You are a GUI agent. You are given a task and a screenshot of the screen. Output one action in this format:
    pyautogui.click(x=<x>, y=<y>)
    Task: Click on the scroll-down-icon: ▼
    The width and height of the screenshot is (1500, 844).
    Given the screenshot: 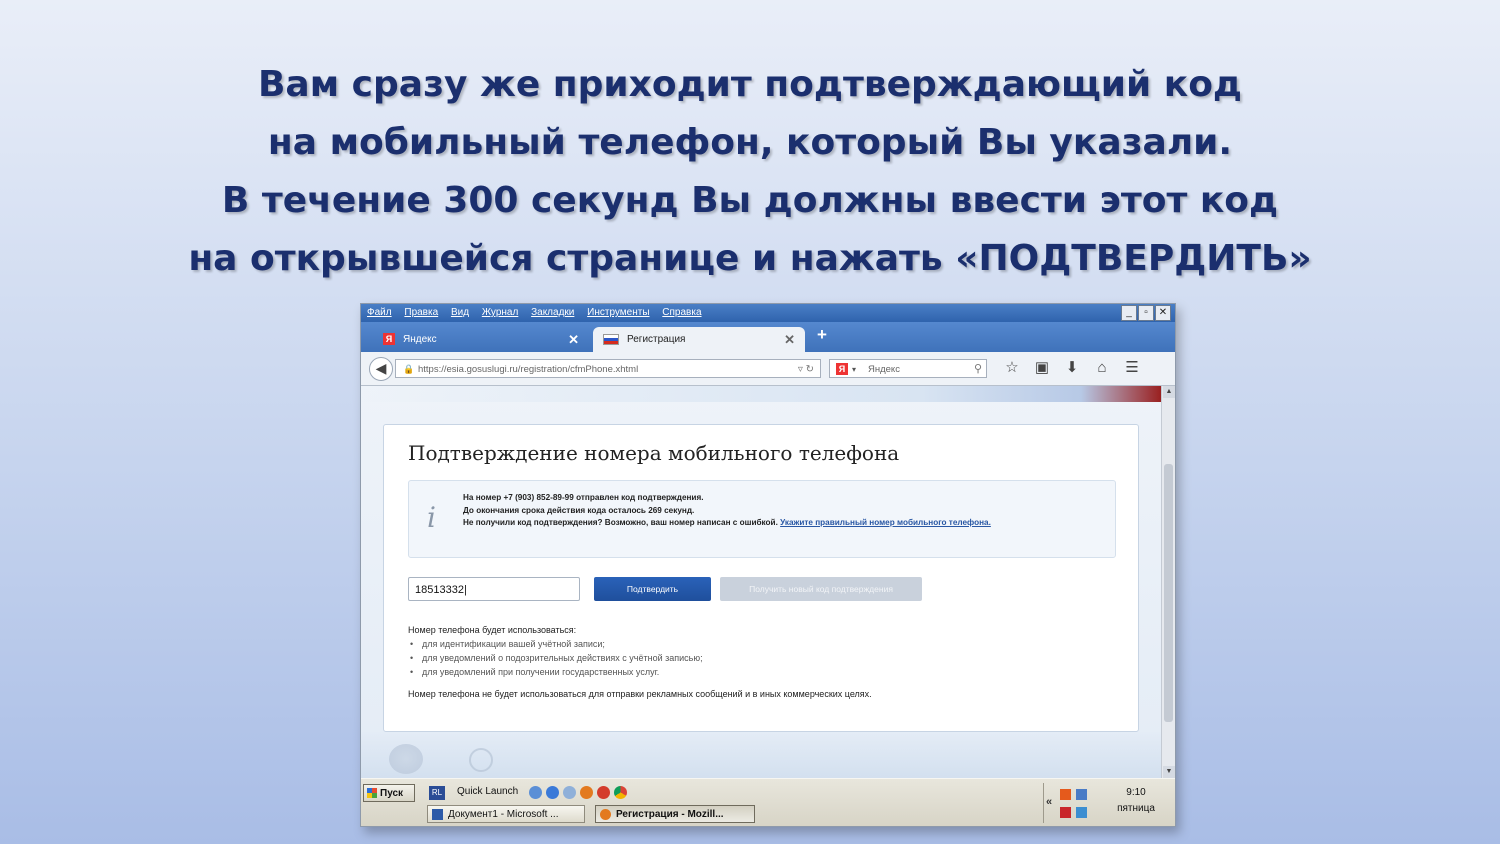 What is the action you would take?
    pyautogui.click(x=1169, y=772)
    